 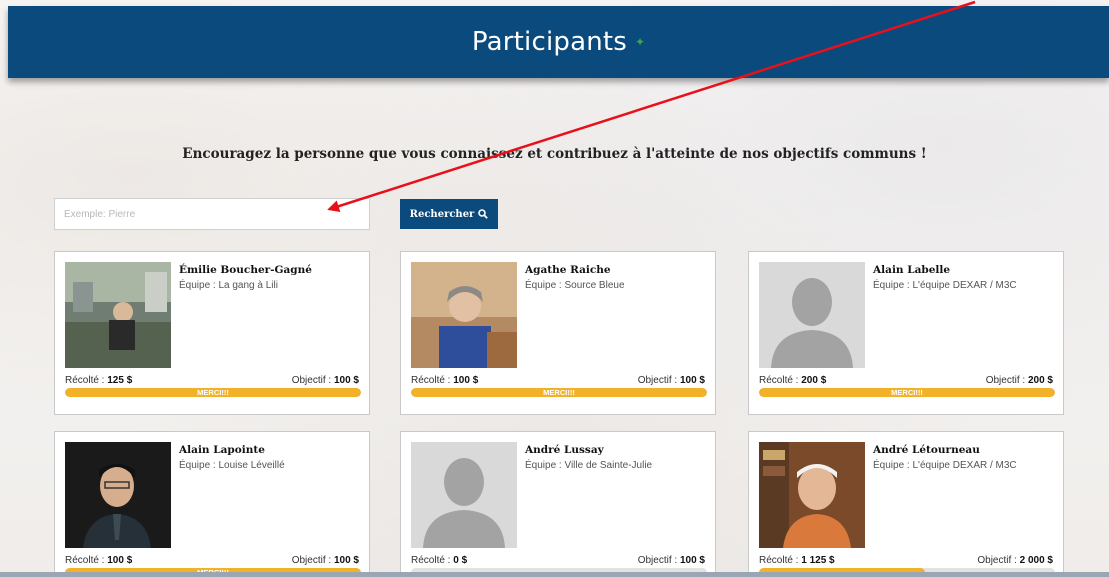 What do you see at coordinates (442, 214) in the screenshot?
I see `search-button-label: Rechercher` at bounding box center [442, 214].